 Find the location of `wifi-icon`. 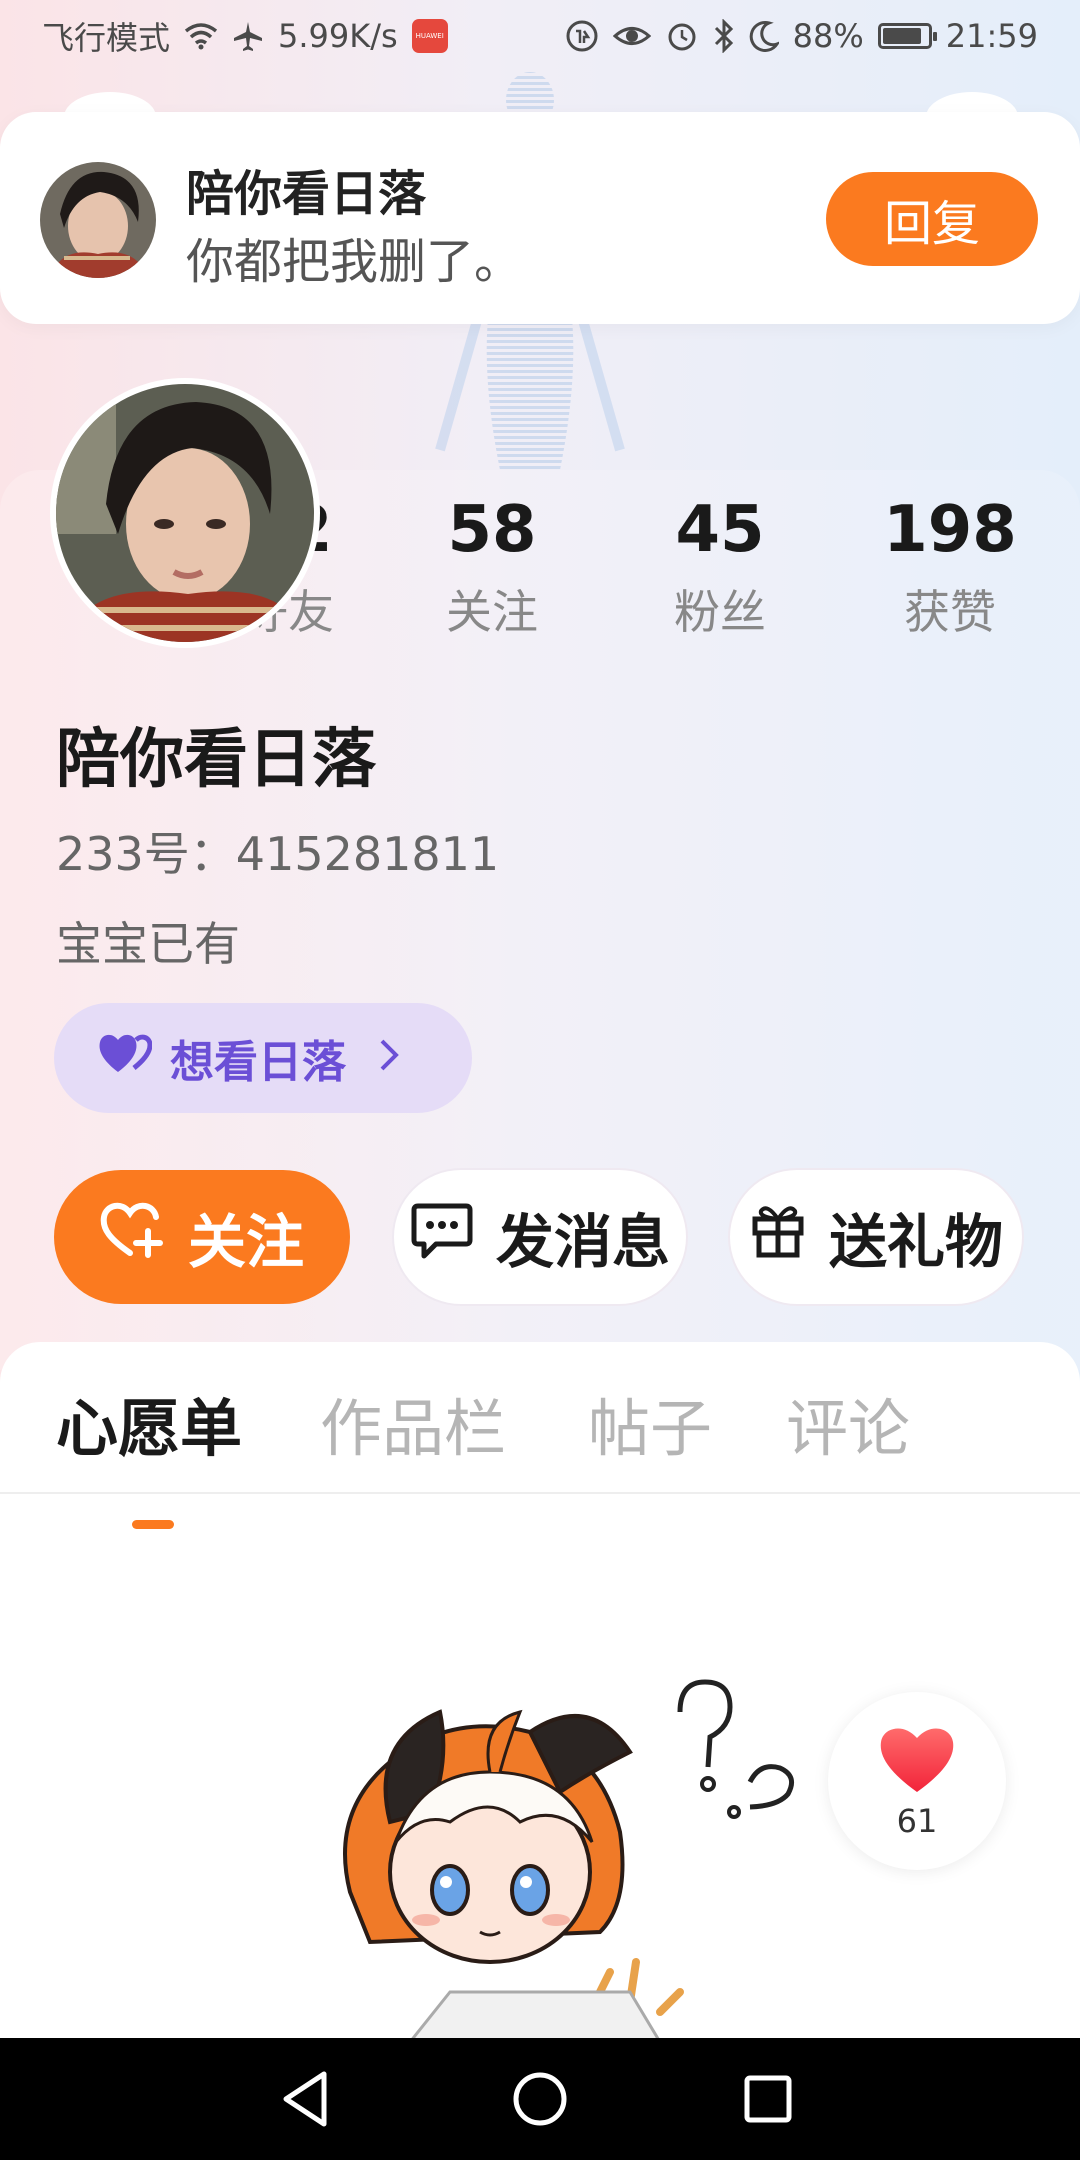

wifi-icon is located at coordinates (201, 36).